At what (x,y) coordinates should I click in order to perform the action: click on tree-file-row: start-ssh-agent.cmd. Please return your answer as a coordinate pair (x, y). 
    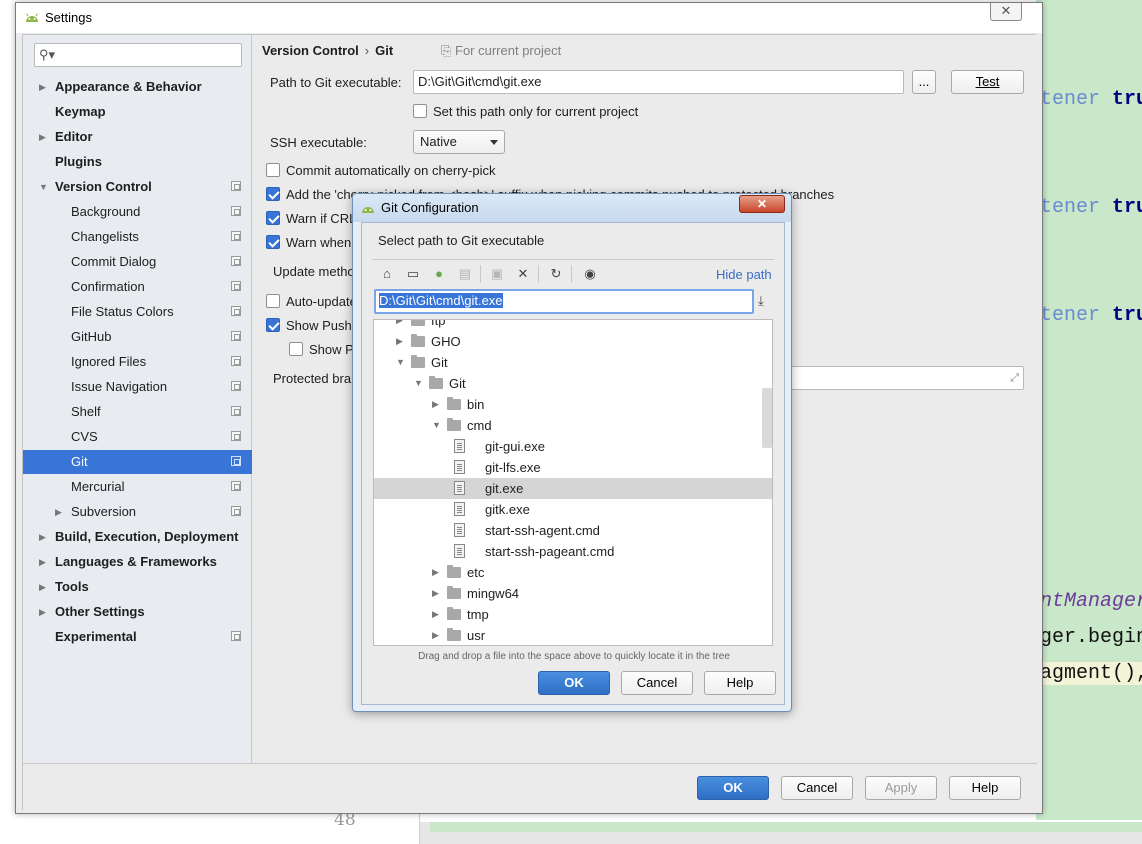
    Looking at the image, I should click on (573, 530).